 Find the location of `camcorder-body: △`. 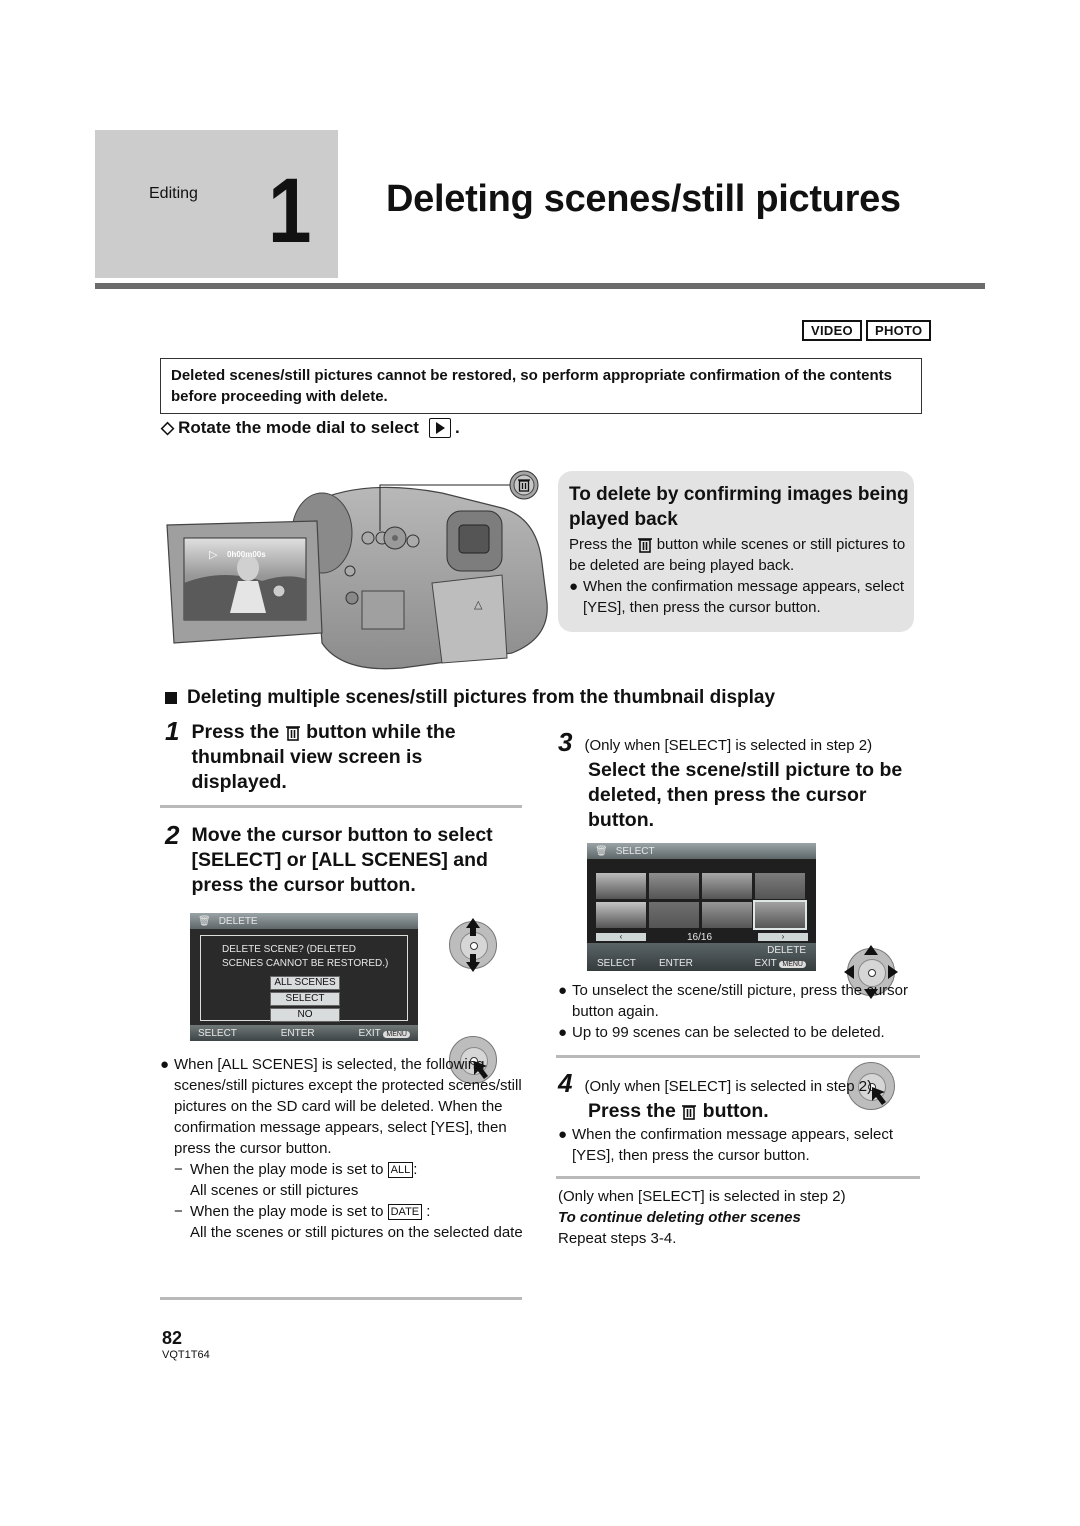

camcorder-body: △ is located at coordinates (419, 578).